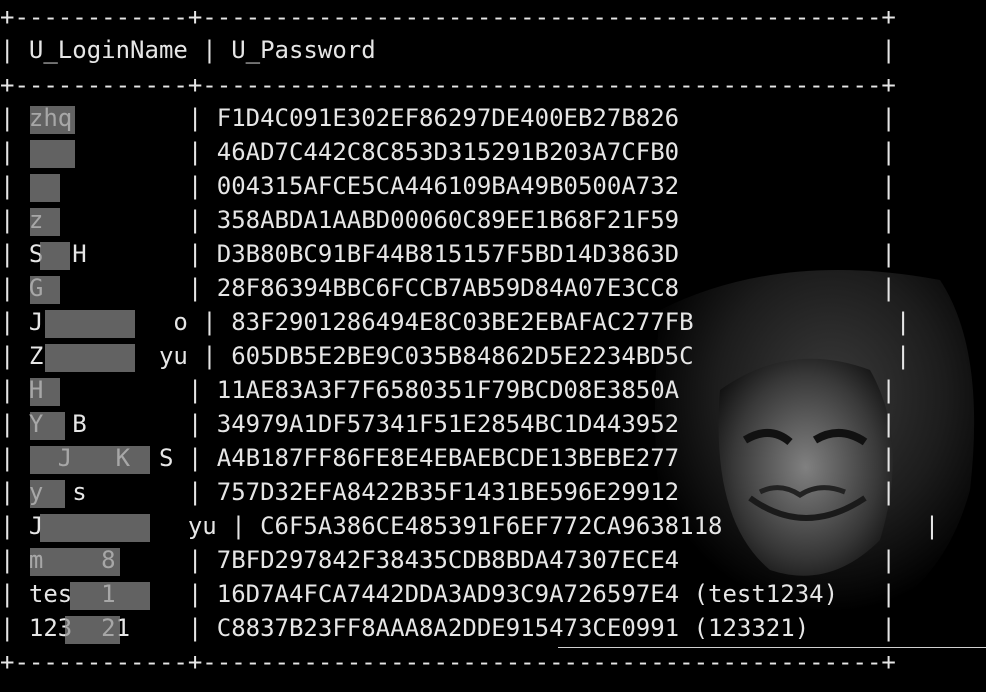 The width and height of the screenshot is (986, 692). What do you see at coordinates (772, 647) in the screenshot?
I see `selection-underline` at bounding box center [772, 647].